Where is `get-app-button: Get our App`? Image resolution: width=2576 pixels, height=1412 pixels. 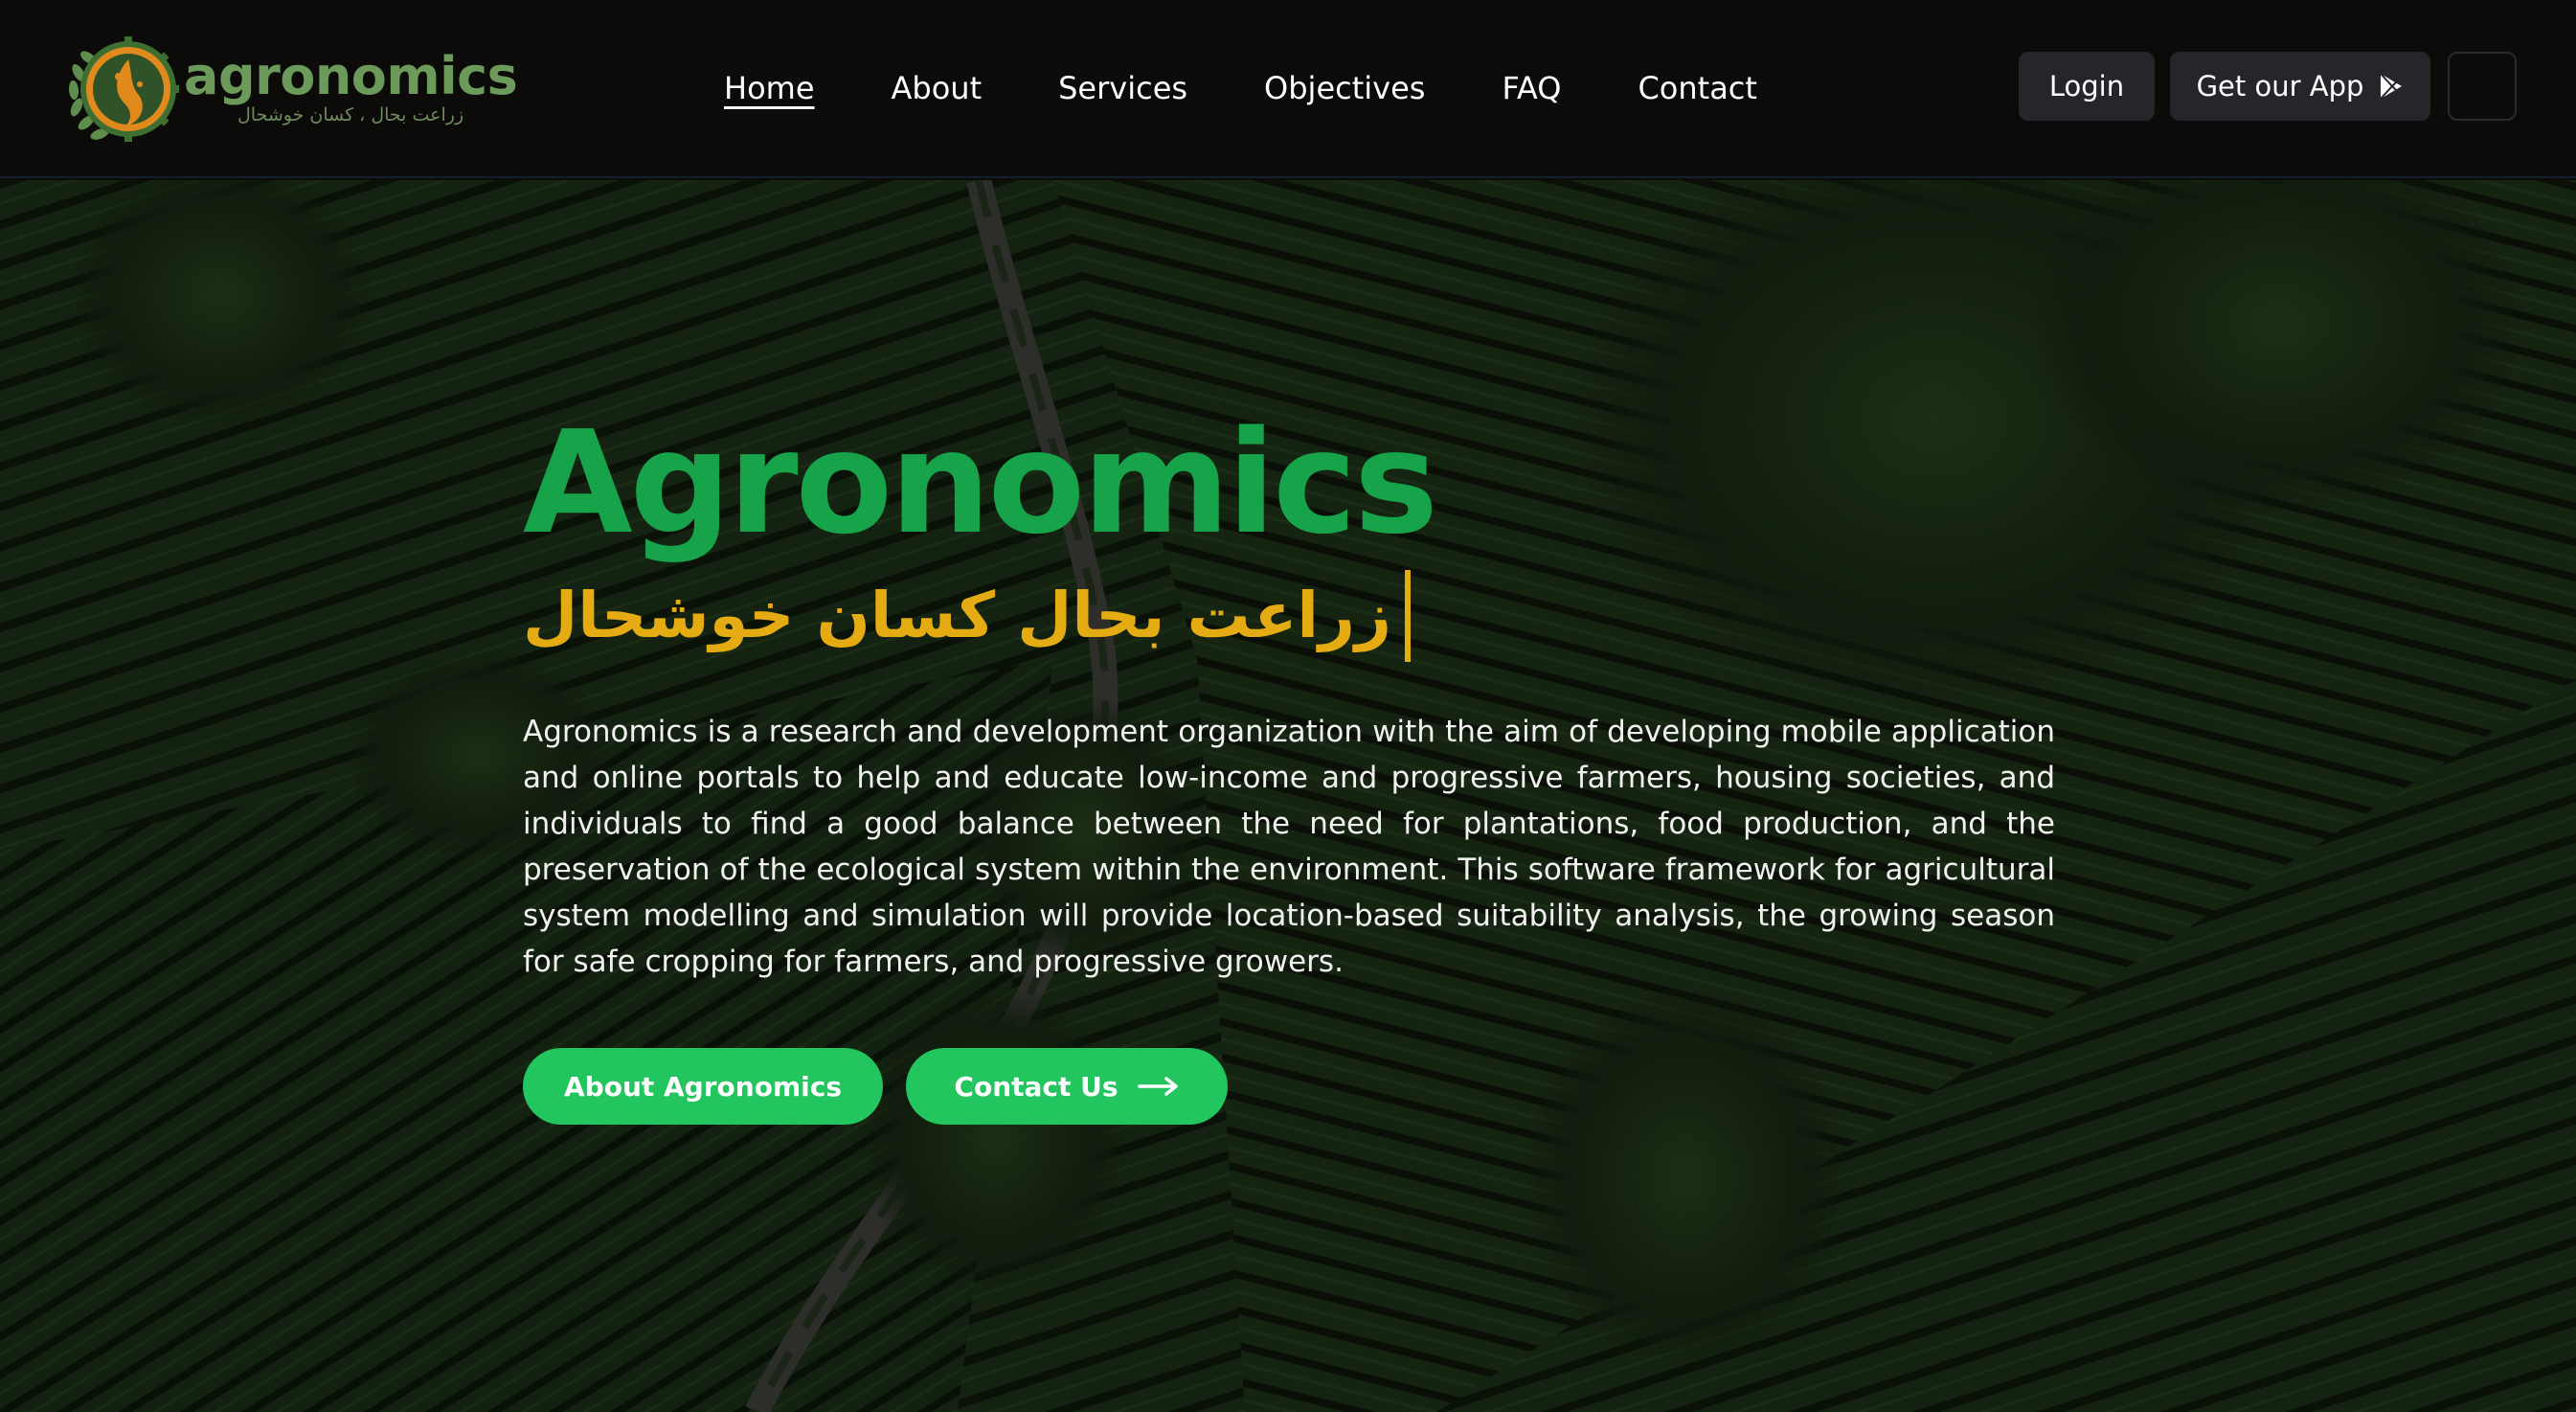 get-app-button: Get our App is located at coordinates (2300, 86).